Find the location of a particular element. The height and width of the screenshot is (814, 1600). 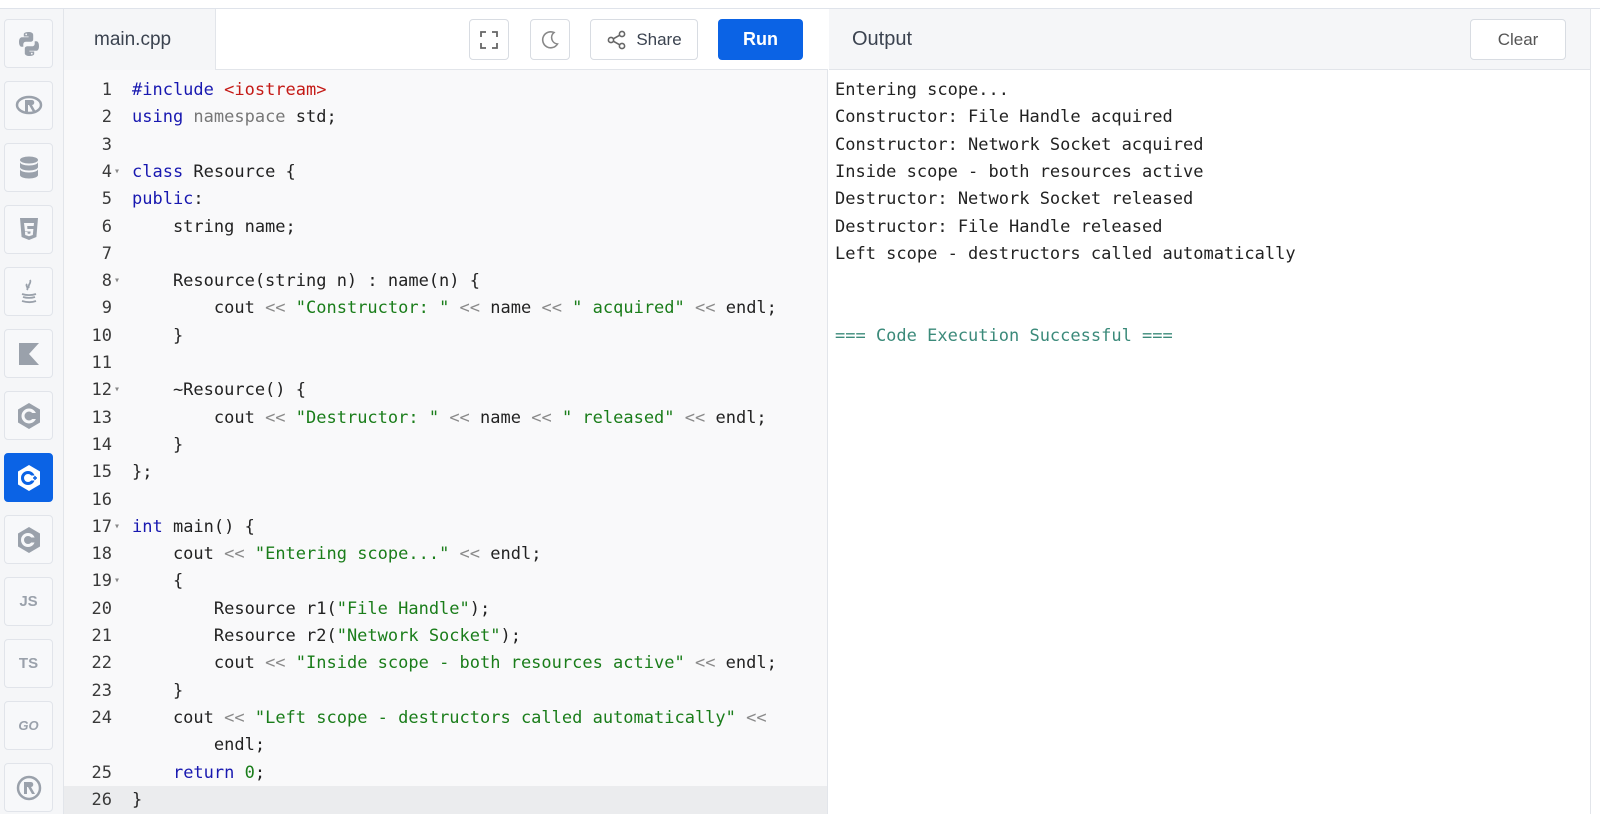

code-text: using namespace std; is located at coordinates (234, 117).